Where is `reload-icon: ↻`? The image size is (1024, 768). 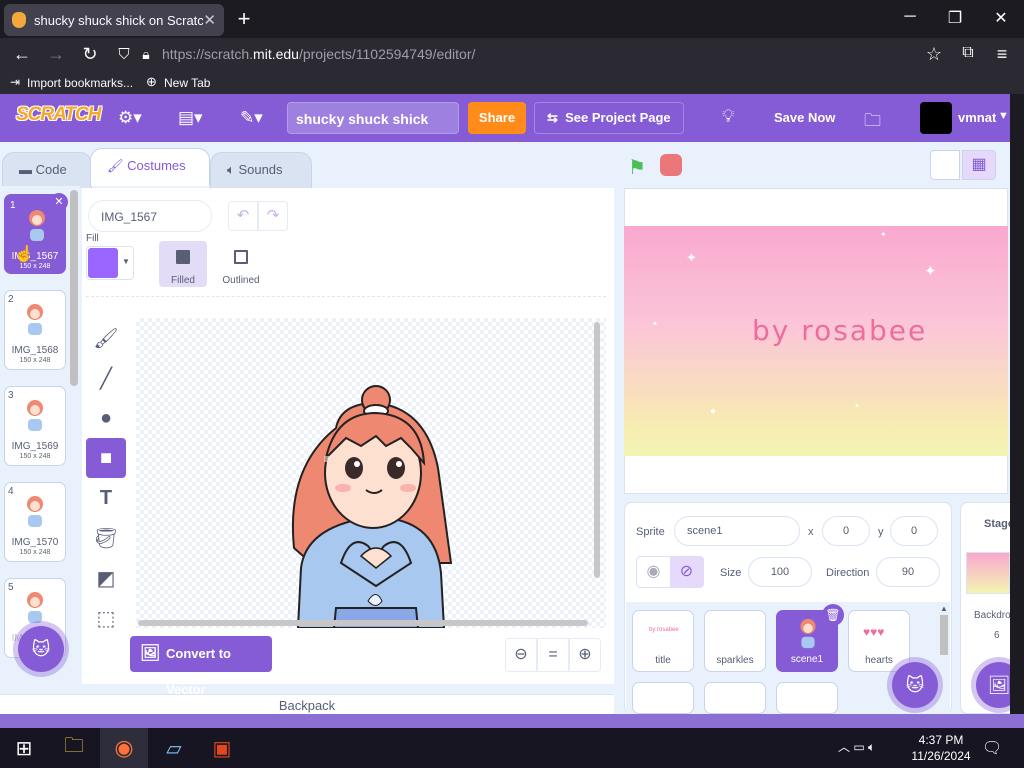
reload-icon: ↻ is located at coordinates (90, 54).